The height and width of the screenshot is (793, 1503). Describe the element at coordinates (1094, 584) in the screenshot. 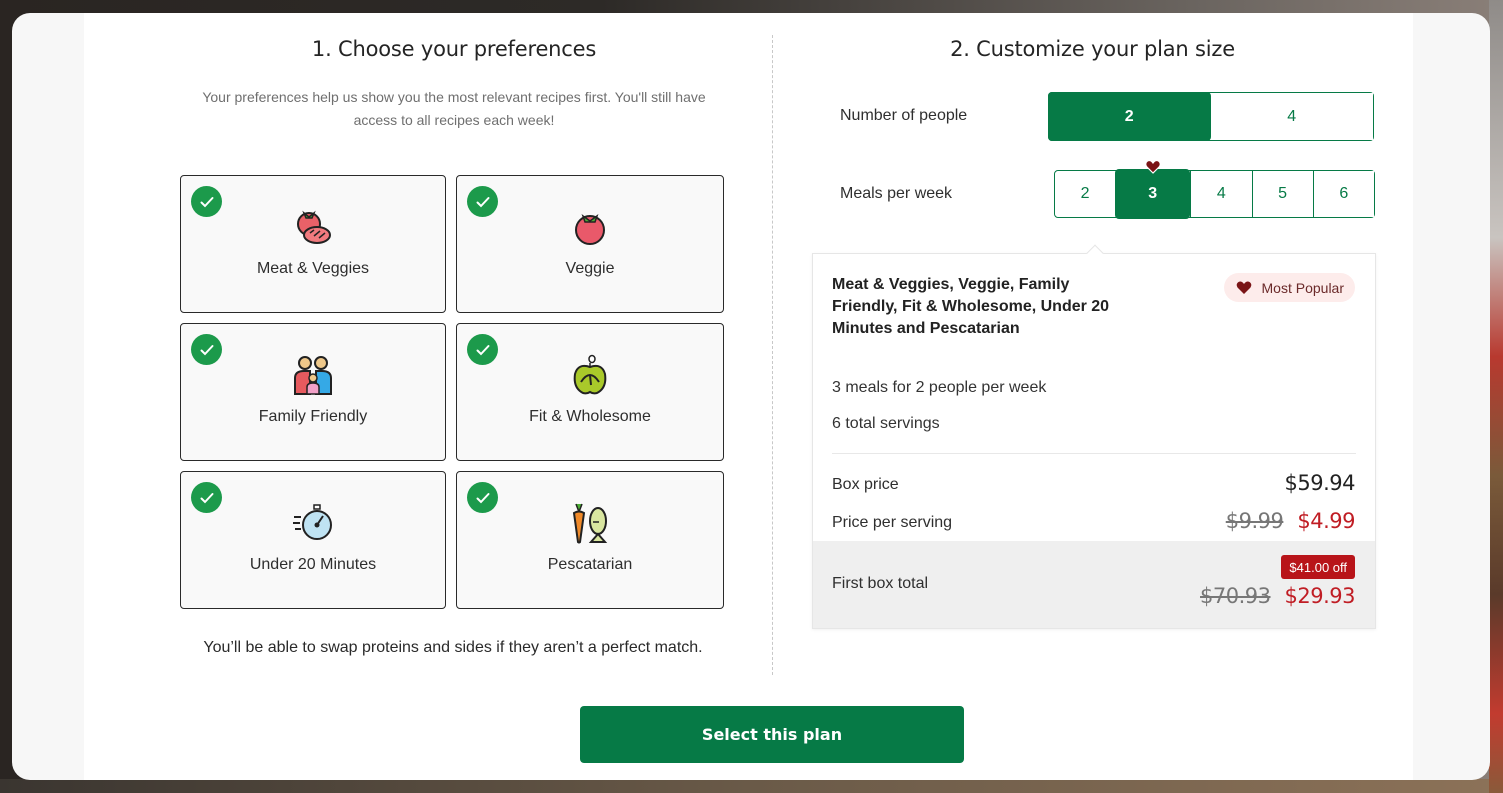

I see `first-box-total-area: First box total $41.00 off $70.93 $29.93` at that location.